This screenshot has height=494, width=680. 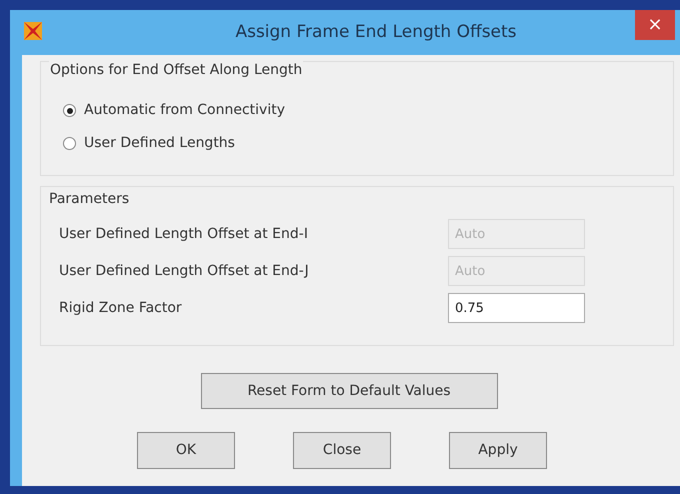 What do you see at coordinates (349, 391) in the screenshot?
I see `reset-button: Reset Form to Default Values` at bounding box center [349, 391].